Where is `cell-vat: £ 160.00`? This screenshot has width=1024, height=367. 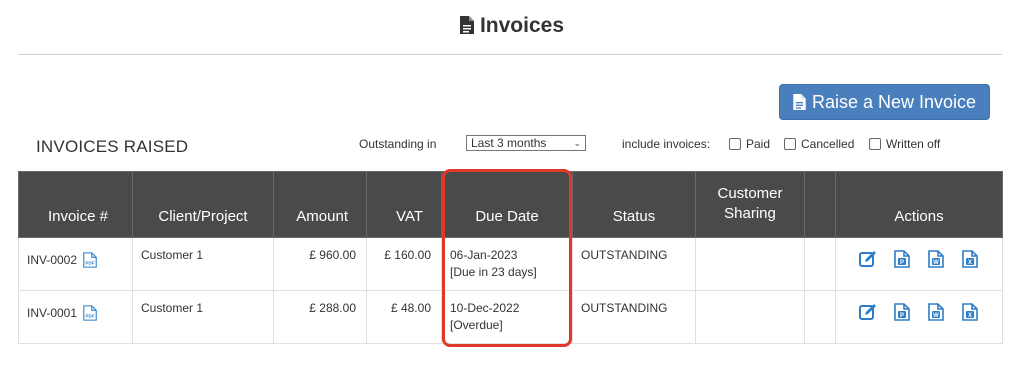
cell-vat: £ 160.00 is located at coordinates (404, 264).